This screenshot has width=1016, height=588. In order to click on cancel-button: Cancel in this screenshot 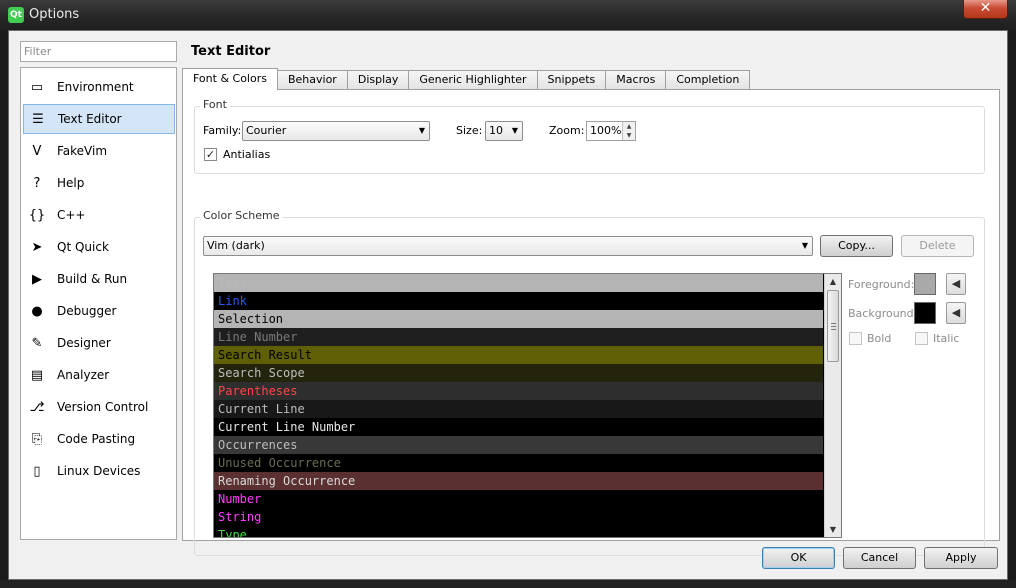, I will do `click(879, 558)`.